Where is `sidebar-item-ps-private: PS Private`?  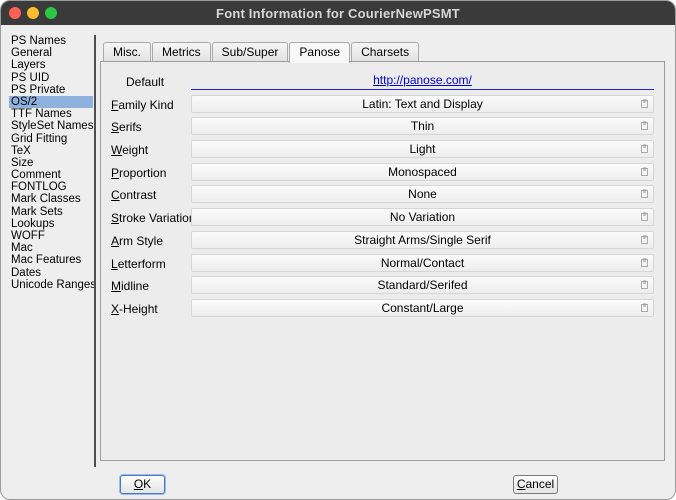
sidebar-item-ps-private: PS Private is located at coordinates (51, 90).